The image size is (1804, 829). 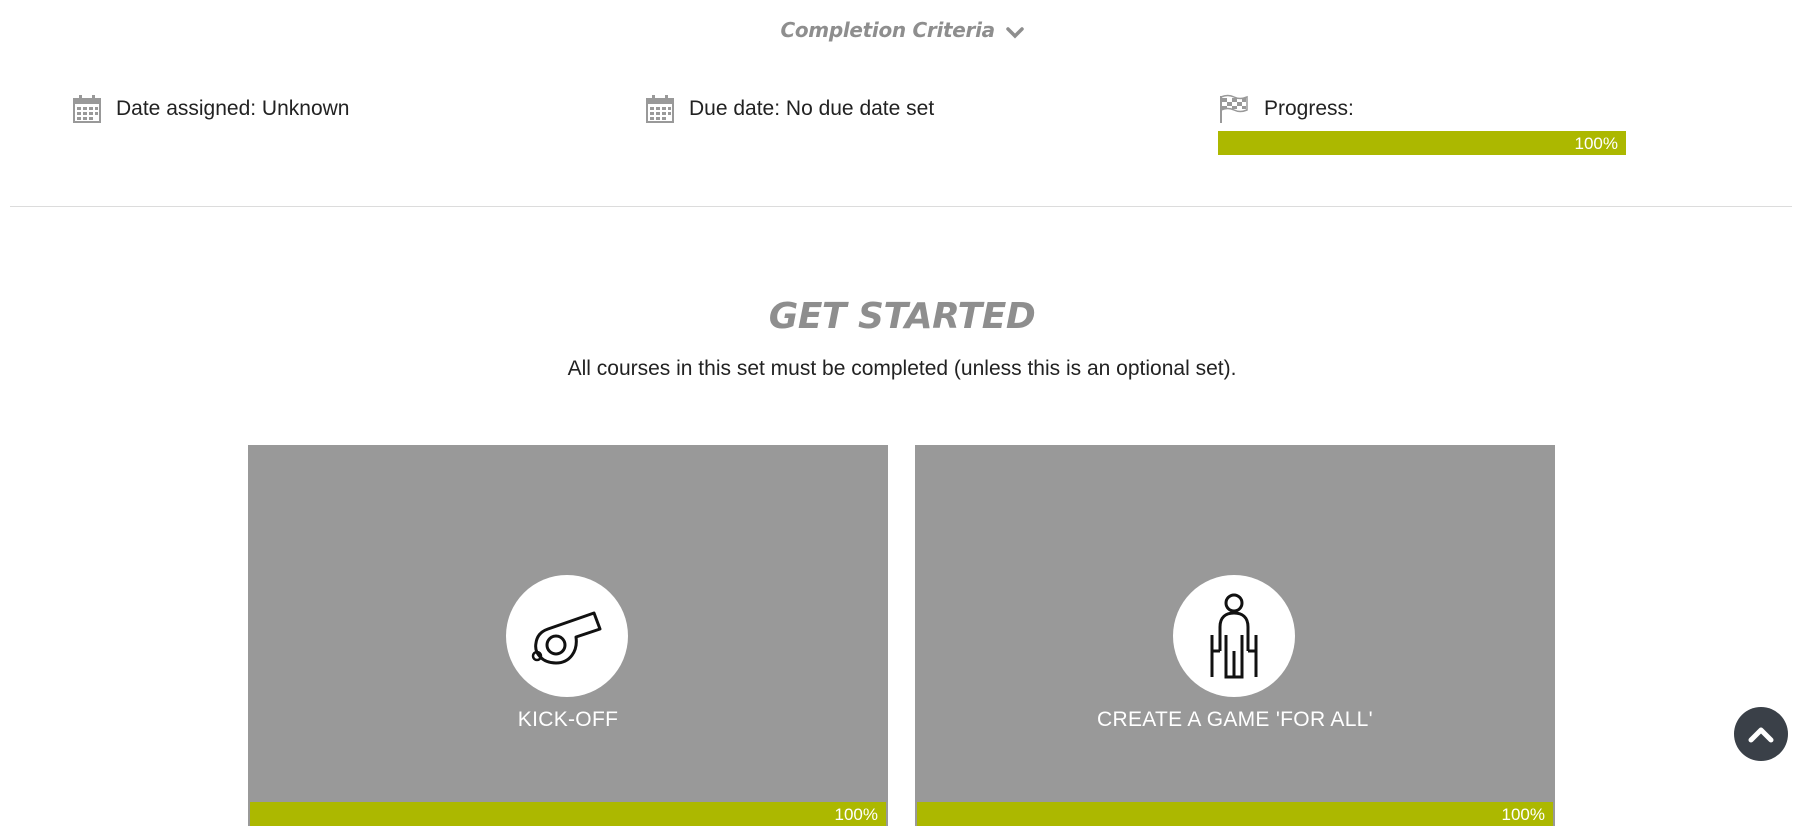 I want to click on section-title: GET STARTED, so click(x=902, y=316).